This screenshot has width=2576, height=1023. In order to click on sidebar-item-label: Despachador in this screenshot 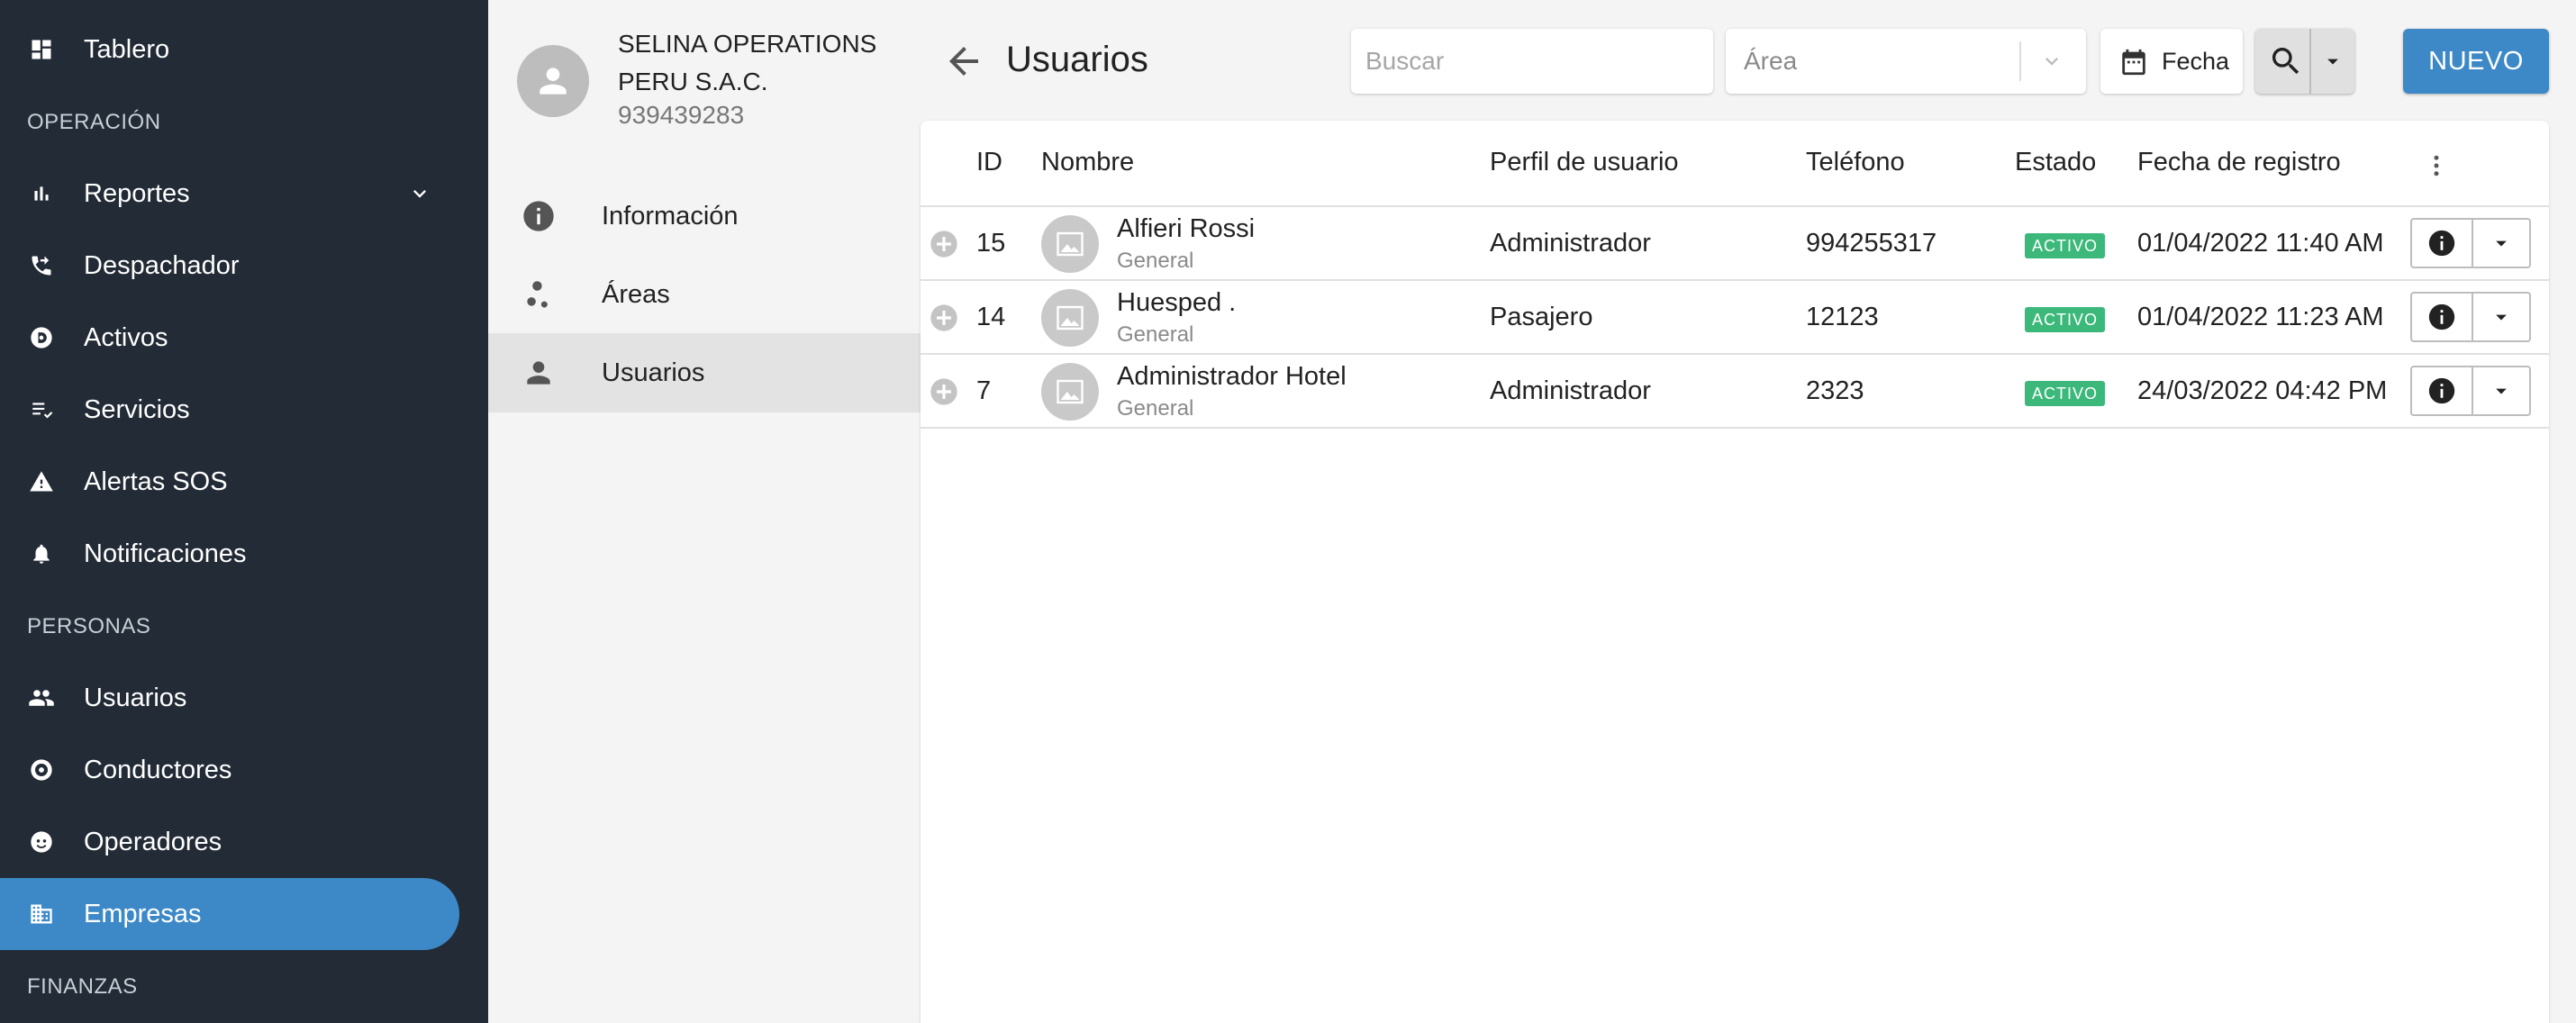, I will do `click(162, 265)`.